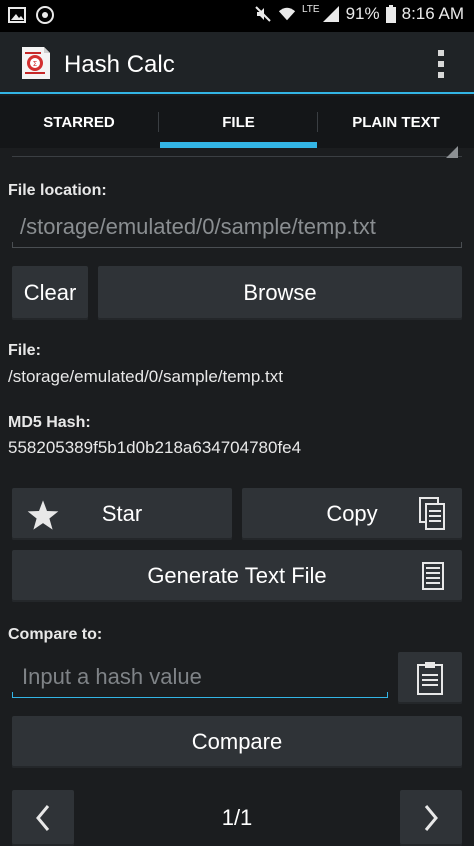 This screenshot has height=846, width=474. What do you see at coordinates (362, 13) in the screenshot?
I see `battery-percent: 91%` at bounding box center [362, 13].